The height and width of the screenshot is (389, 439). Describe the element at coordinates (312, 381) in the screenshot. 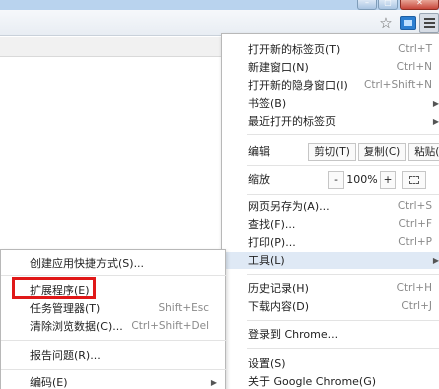

I see `menu-item-label: 关于 Google Chrome(G)` at that location.